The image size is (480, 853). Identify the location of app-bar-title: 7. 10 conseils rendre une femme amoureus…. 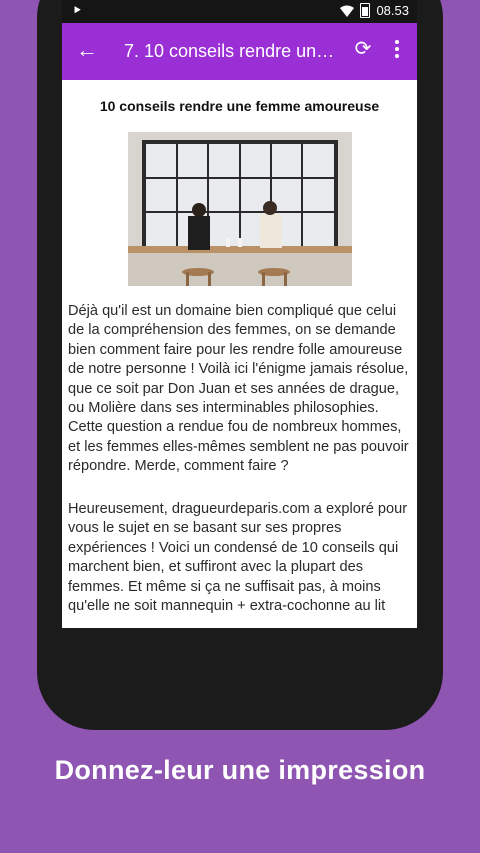
(234, 51).